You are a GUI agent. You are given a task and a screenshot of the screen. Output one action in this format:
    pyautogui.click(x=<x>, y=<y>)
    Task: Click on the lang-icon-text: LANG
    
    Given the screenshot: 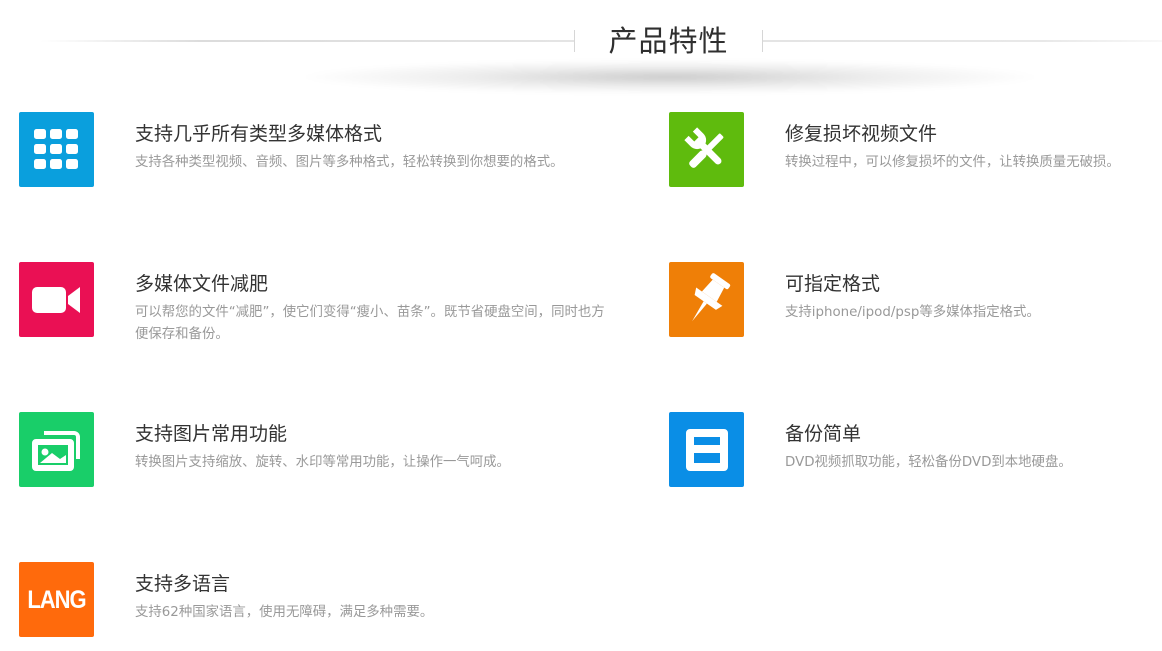 What is the action you would take?
    pyautogui.click(x=56, y=599)
    